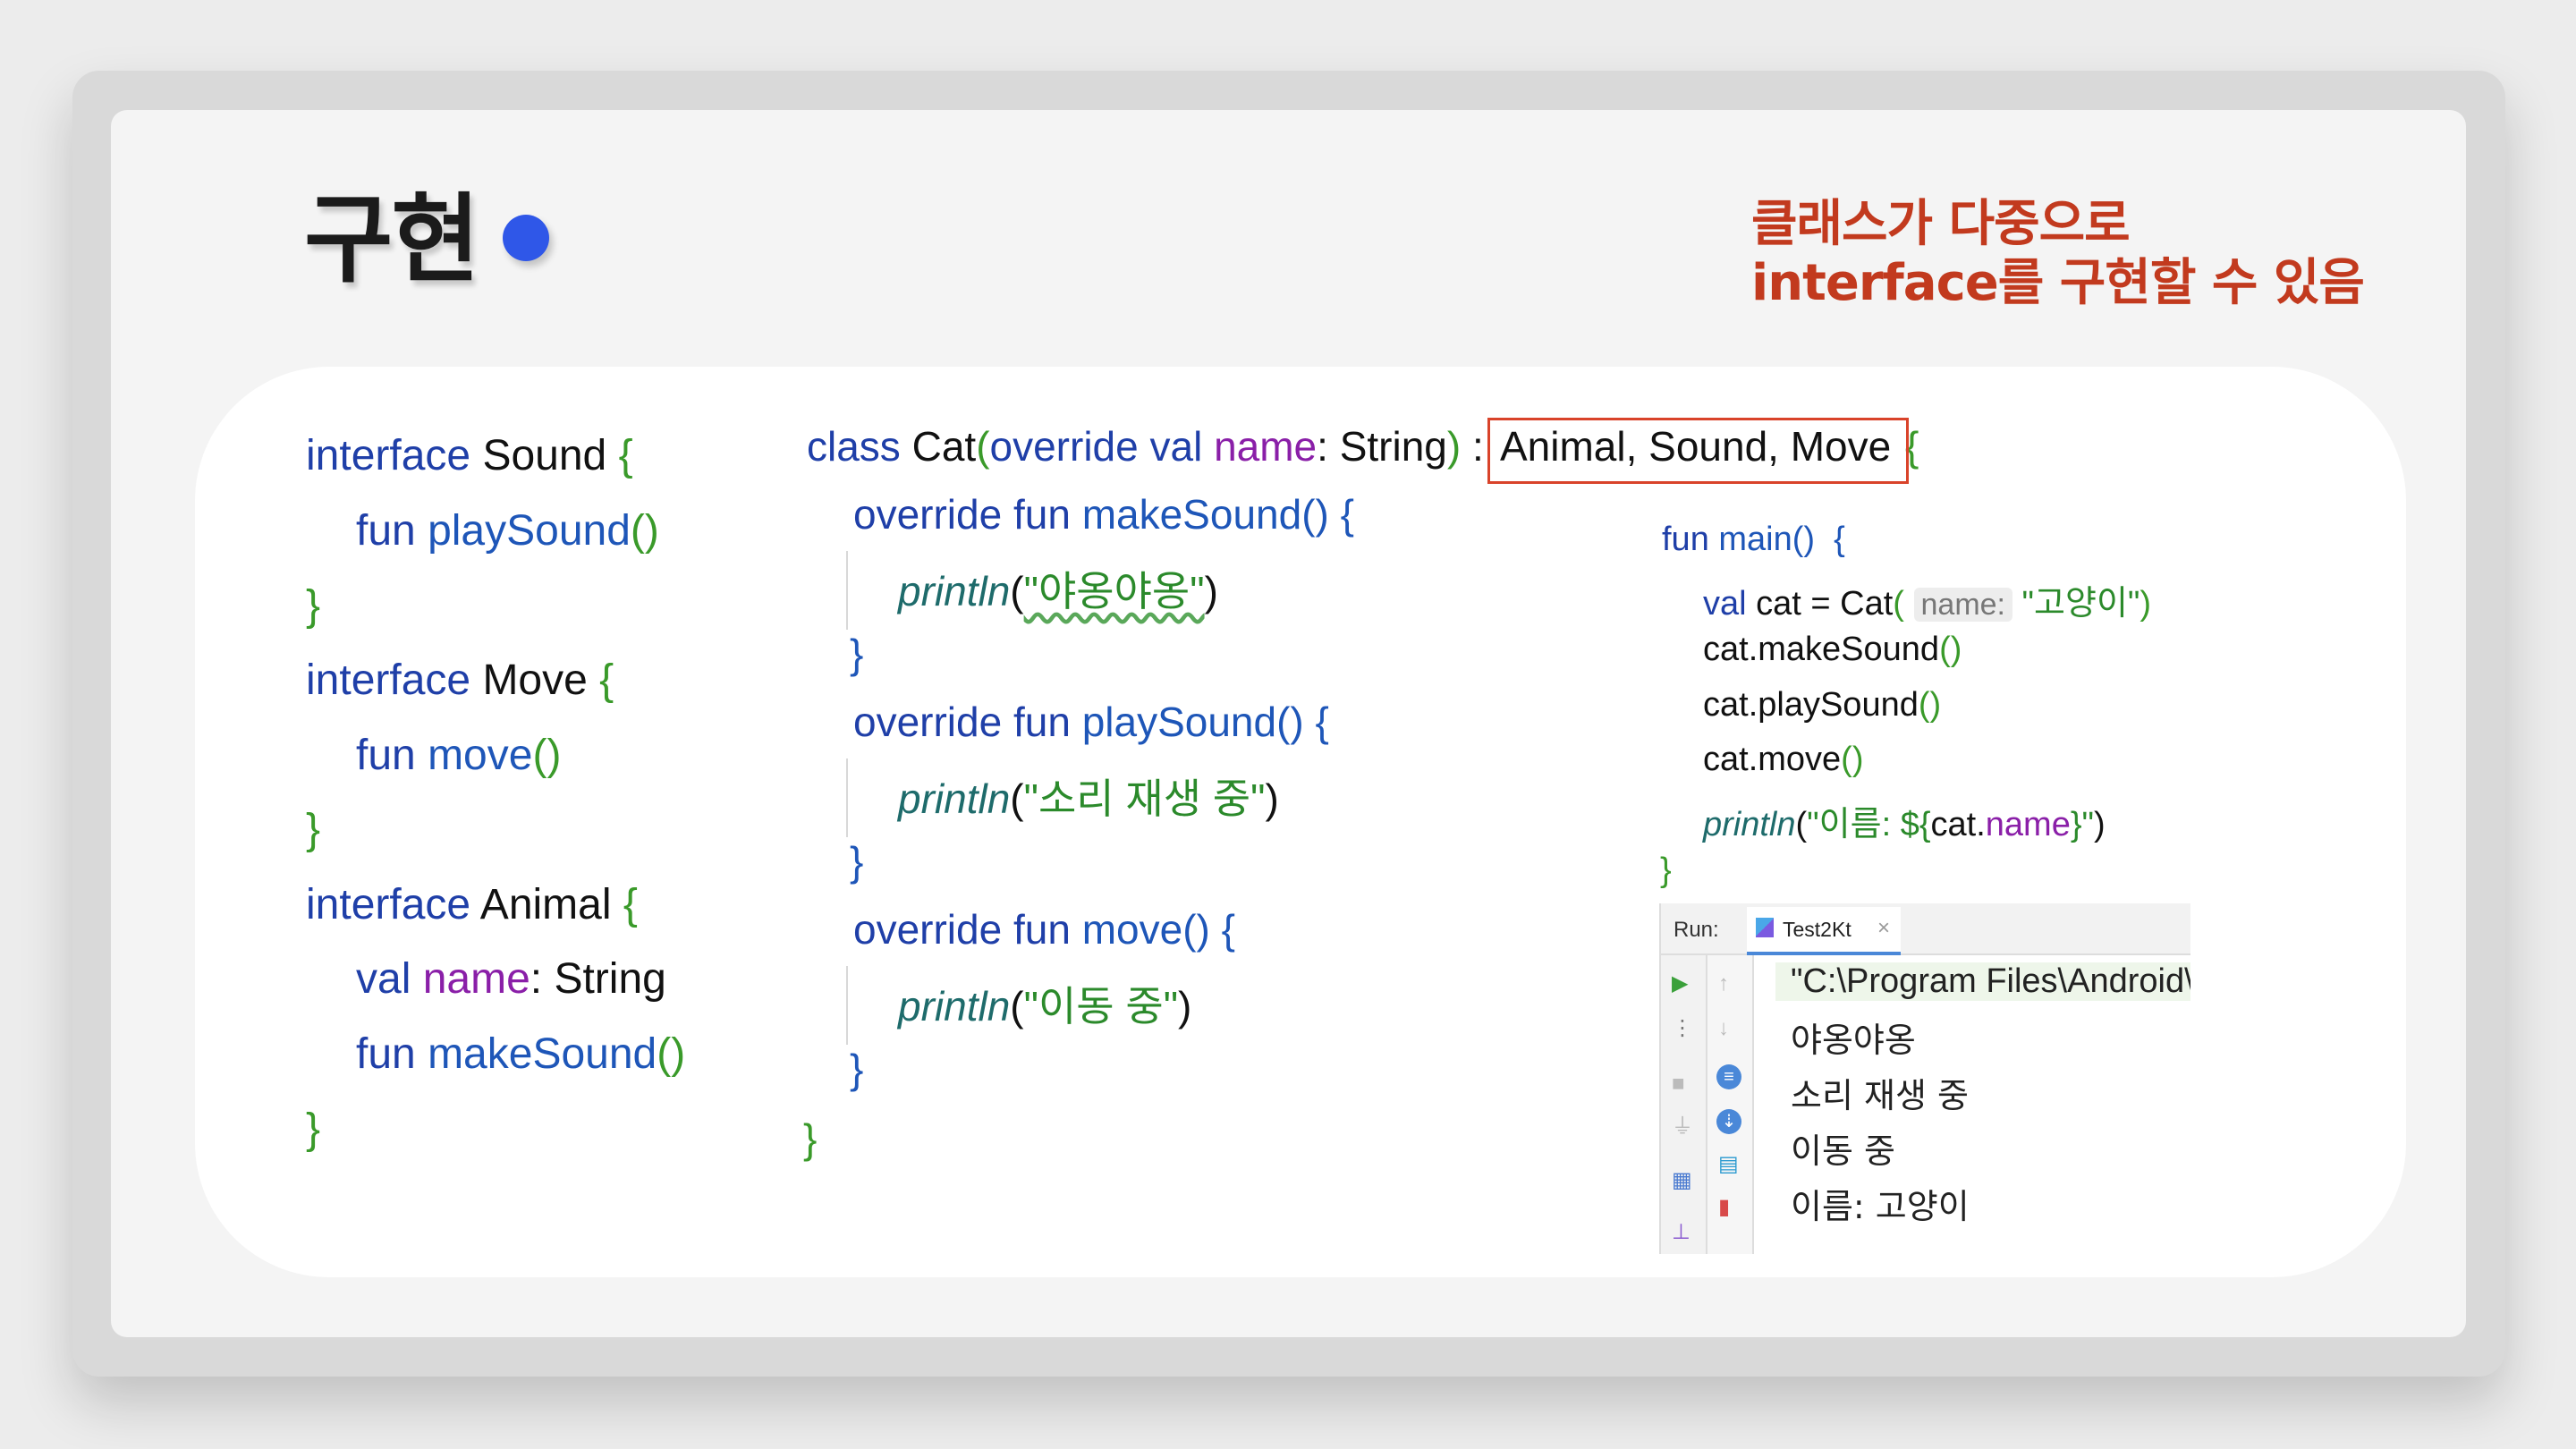 The width and height of the screenshot is (2576, 1449). What do you see at coordinates (1982, 981) in the screenshot?
I see `output-line: "C:\Program Files\Android\` at bounding box center [1982, 981].